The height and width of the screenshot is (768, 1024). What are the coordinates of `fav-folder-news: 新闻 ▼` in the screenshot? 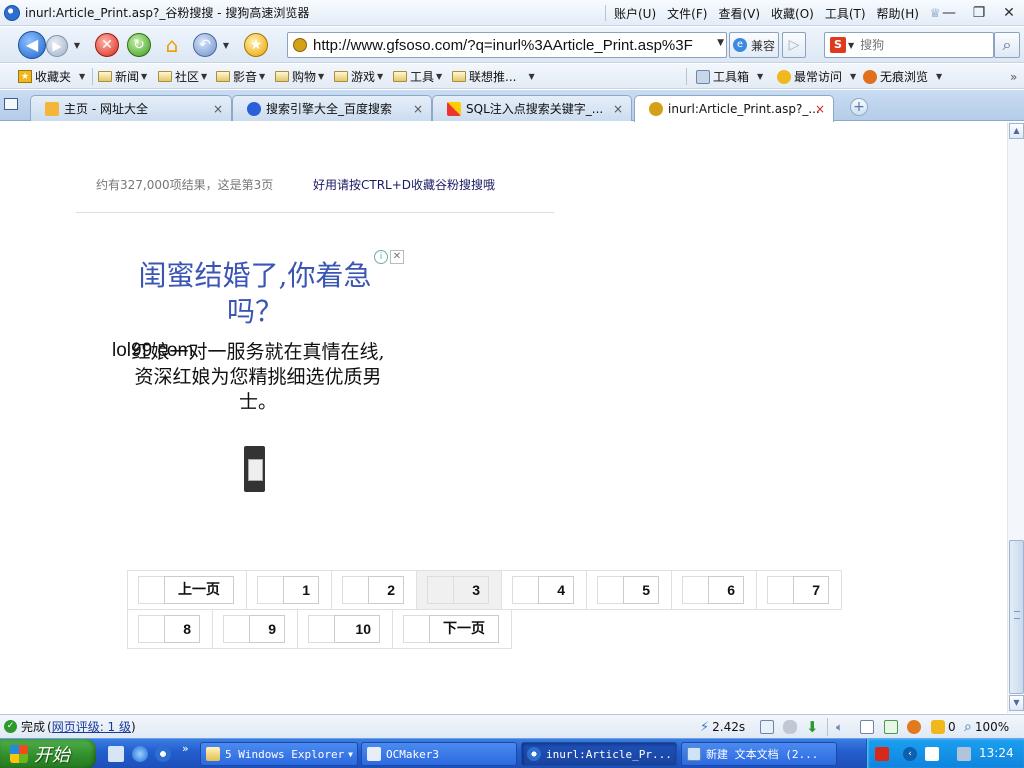 It's located at (122, 76).